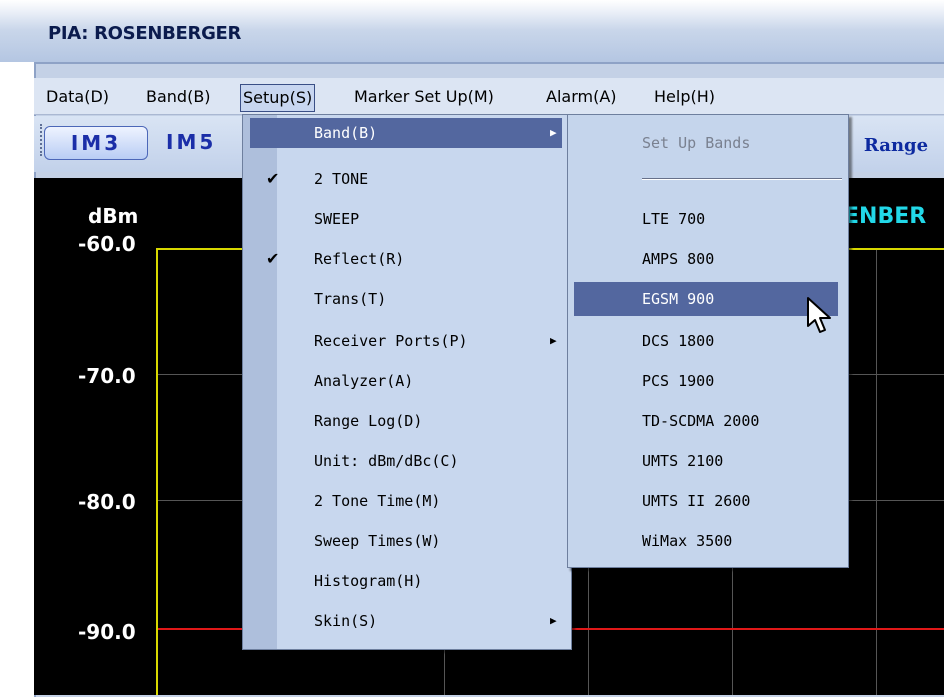 The image size is (944, 697). What do you see at coordinates (350, 299) in the screenshot?
I see `setup-item-label: Trans(T)` at bounding box center [350, 299].